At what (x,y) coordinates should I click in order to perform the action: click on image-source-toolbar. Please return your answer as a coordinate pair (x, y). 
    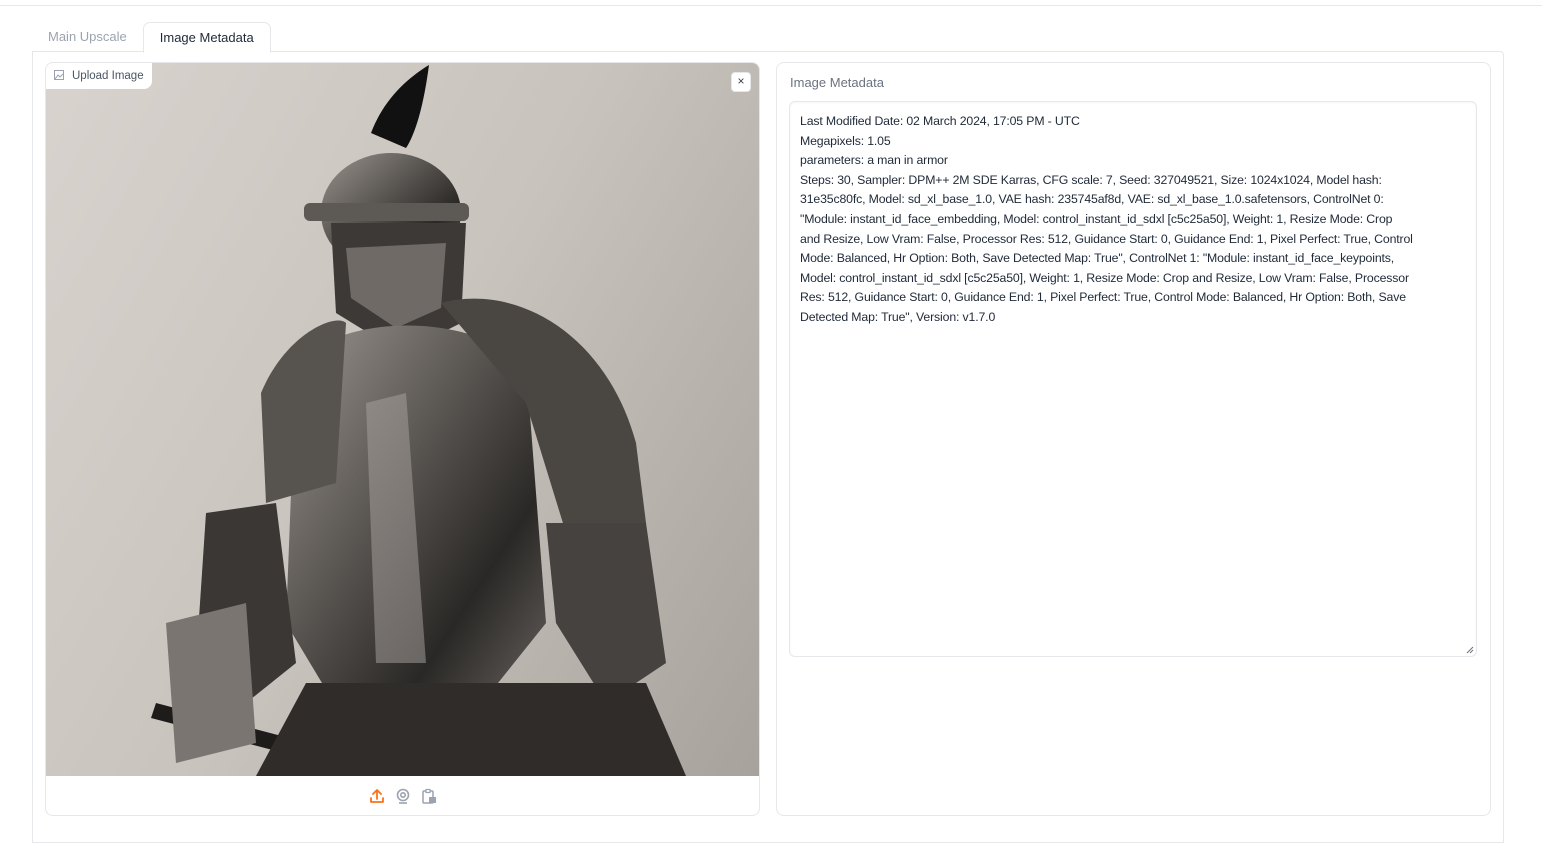
    Looking at the image, I should click on (402, 795).